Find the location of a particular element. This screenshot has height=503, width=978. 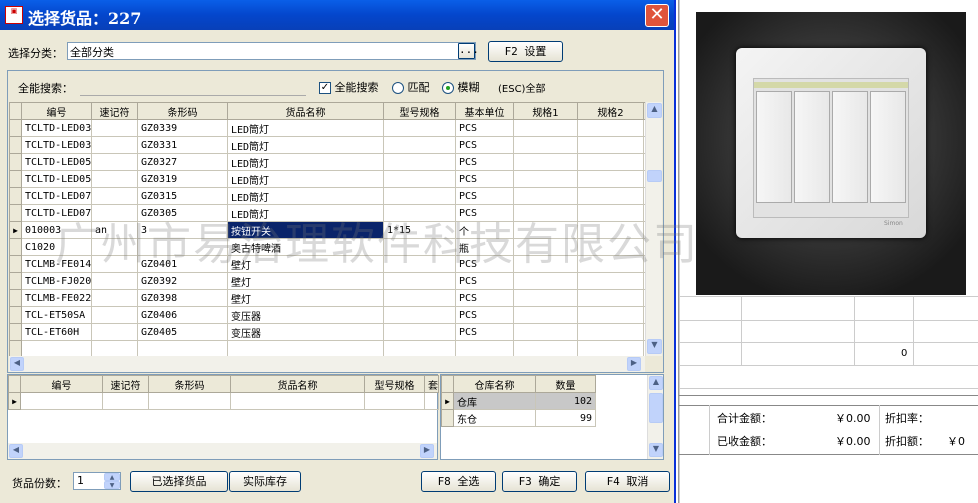

table-row: TCLMB-FE0222 GZ0398 壁灯 PCS is located at coordinates (327, 298).